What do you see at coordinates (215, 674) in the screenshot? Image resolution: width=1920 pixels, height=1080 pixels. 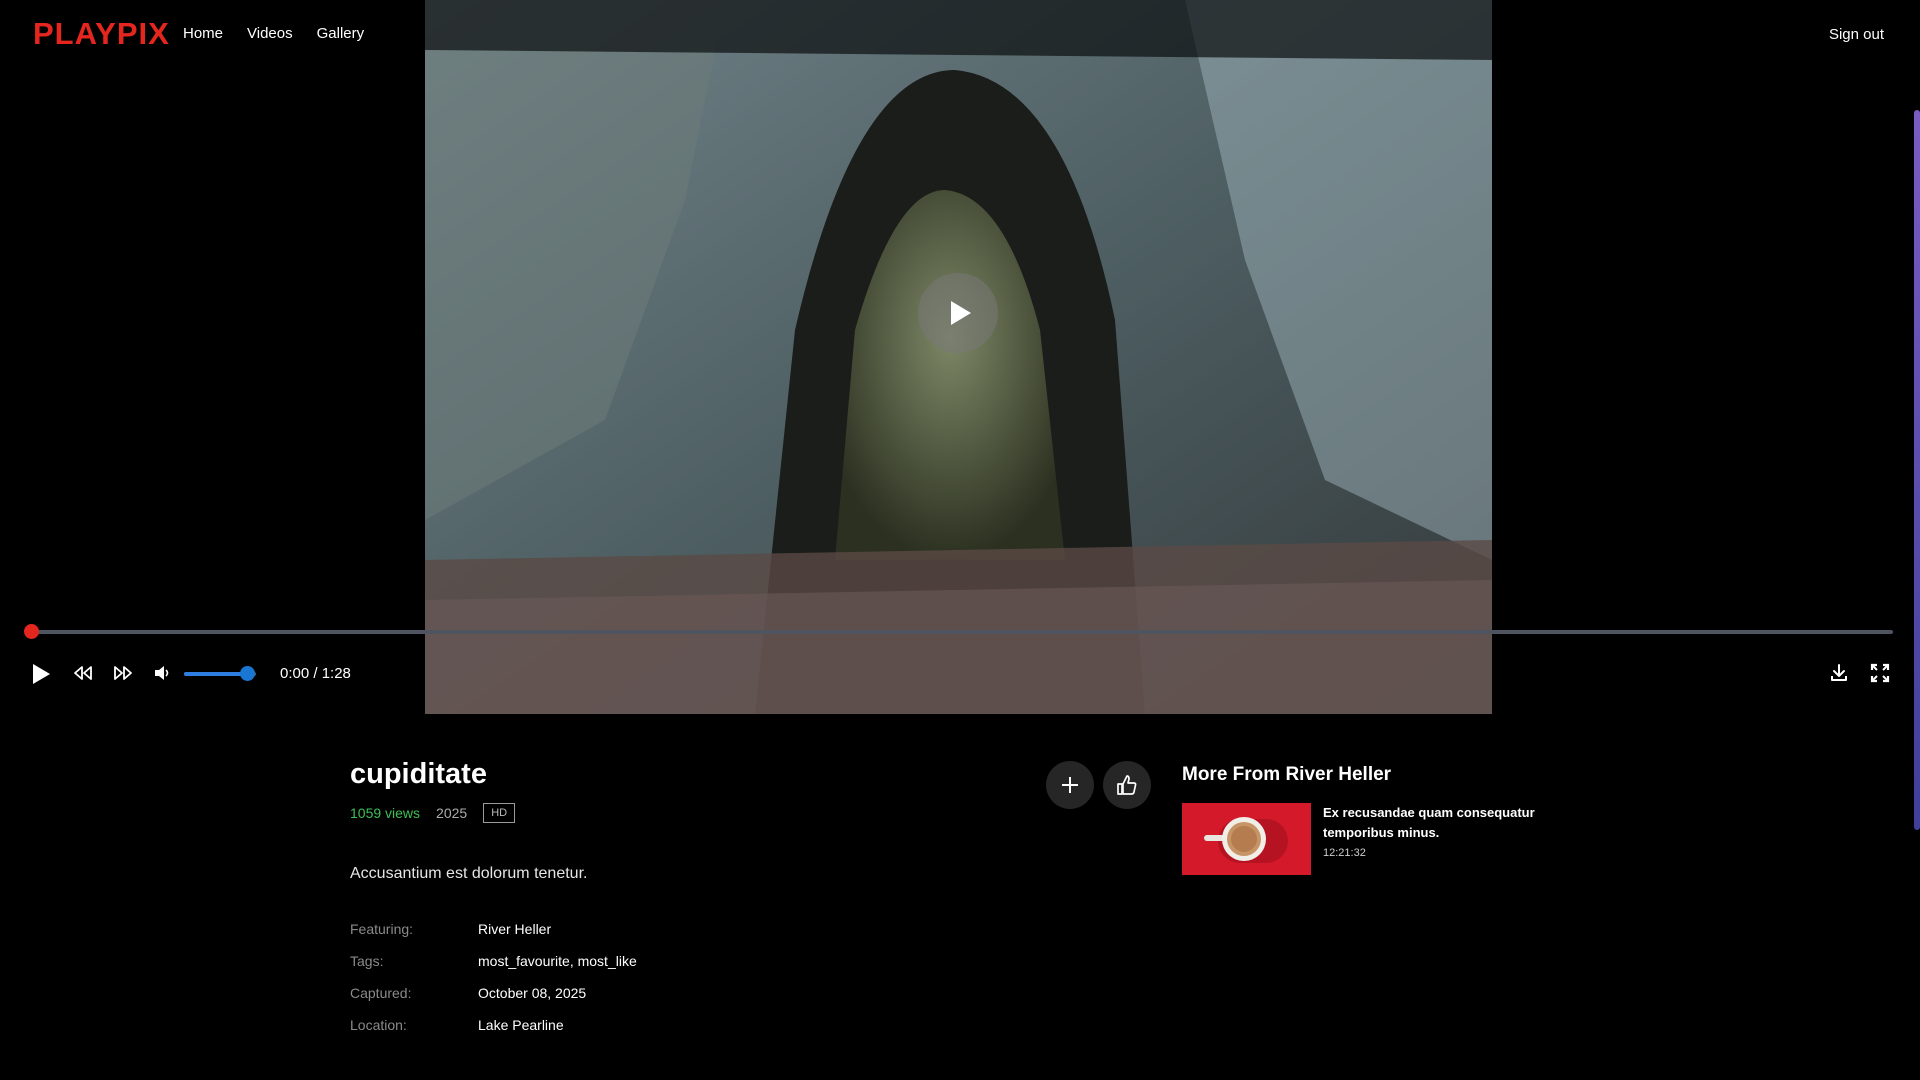 I see `volume-fill` at bounding box center [215, 674].